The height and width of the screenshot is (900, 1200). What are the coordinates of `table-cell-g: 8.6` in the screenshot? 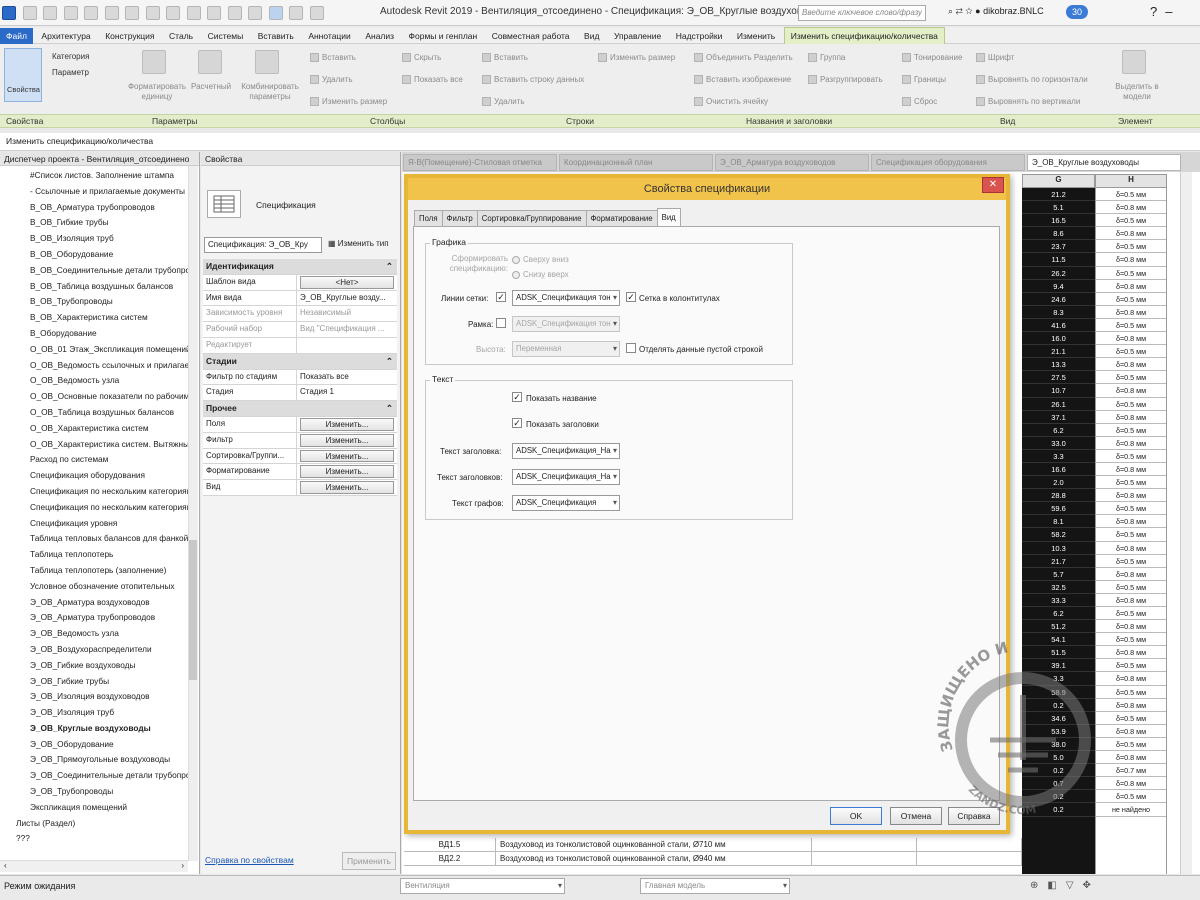 It's located at (1058, 234).